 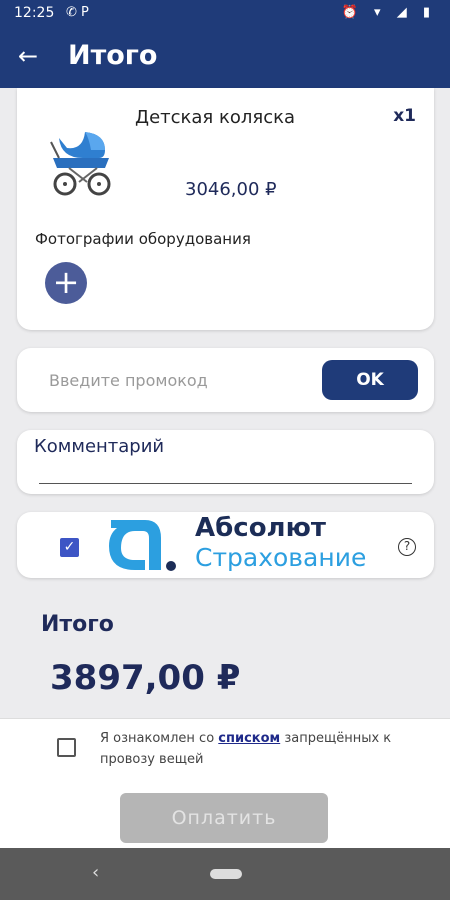 What do you see at coordinates (77, 12) in the screenshot?
I see `notification-icons: ✆ P` at bounding box center [77, 12].